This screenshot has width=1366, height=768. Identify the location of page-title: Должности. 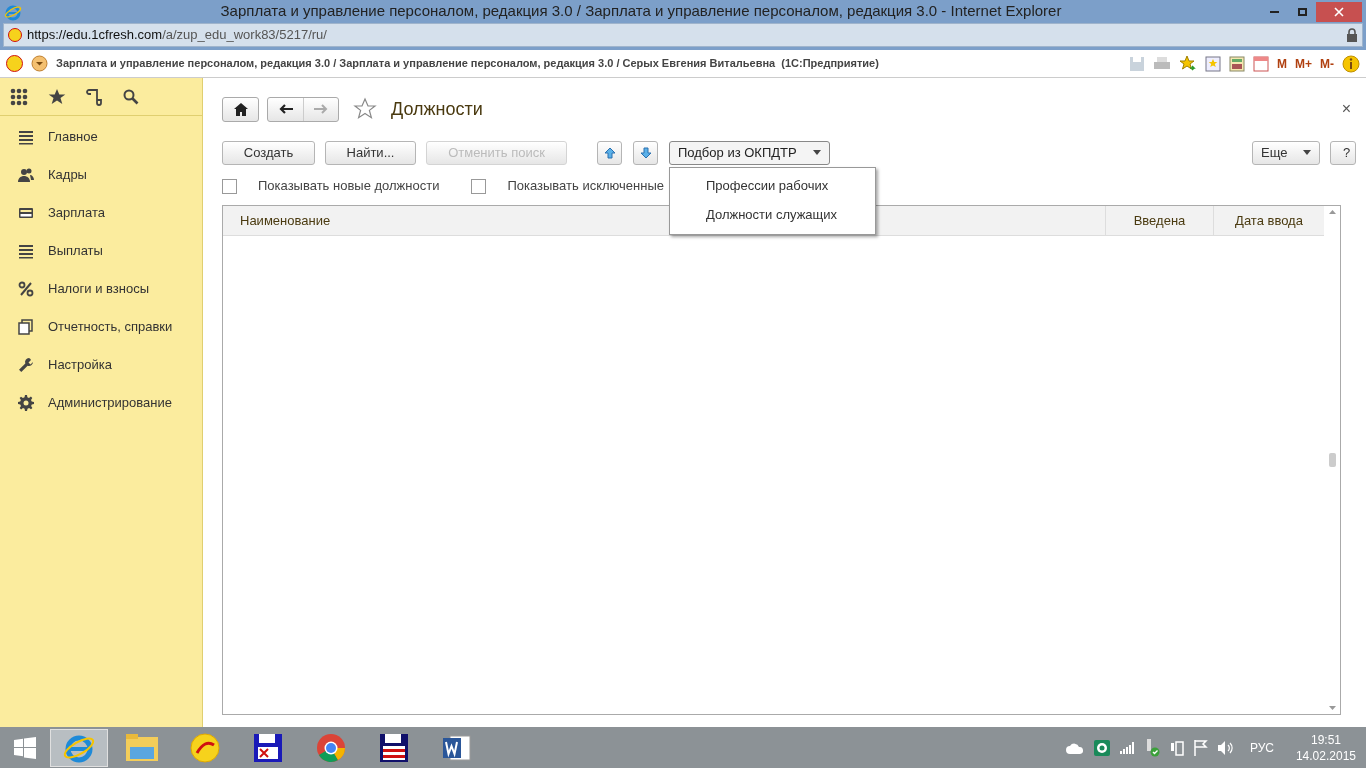
(437, 109).